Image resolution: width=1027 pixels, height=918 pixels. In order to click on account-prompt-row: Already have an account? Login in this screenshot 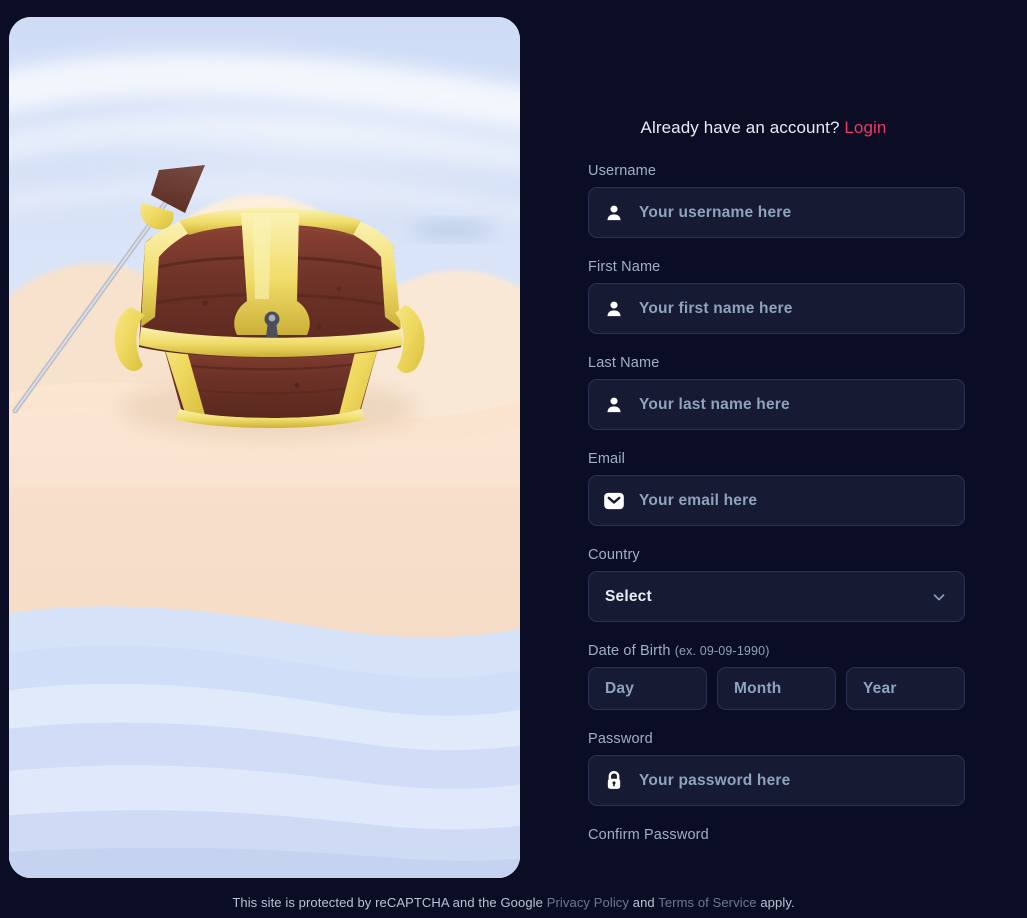, I will do `click(763, 128)`.